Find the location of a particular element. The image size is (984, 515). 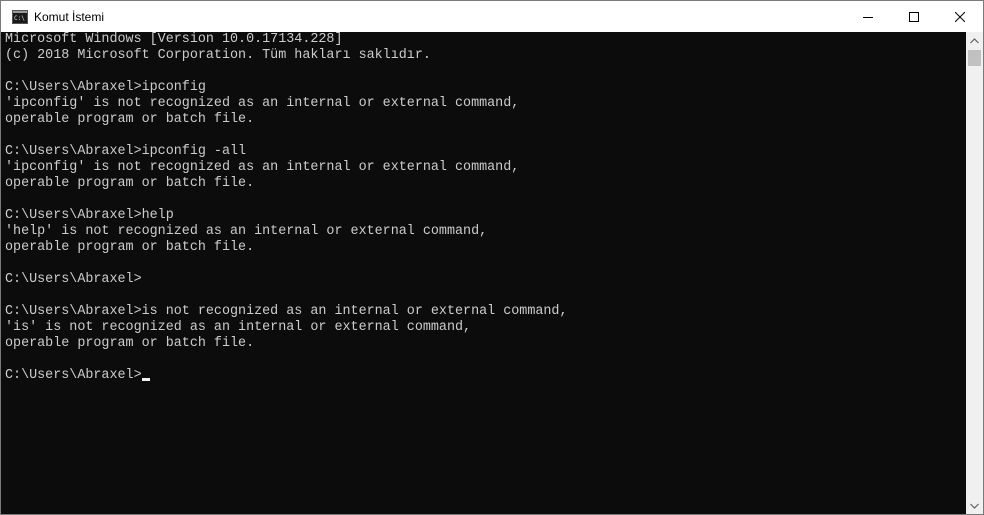

current-prompt: C:\Users\Abraxel> is located at coordinates (73, 375).